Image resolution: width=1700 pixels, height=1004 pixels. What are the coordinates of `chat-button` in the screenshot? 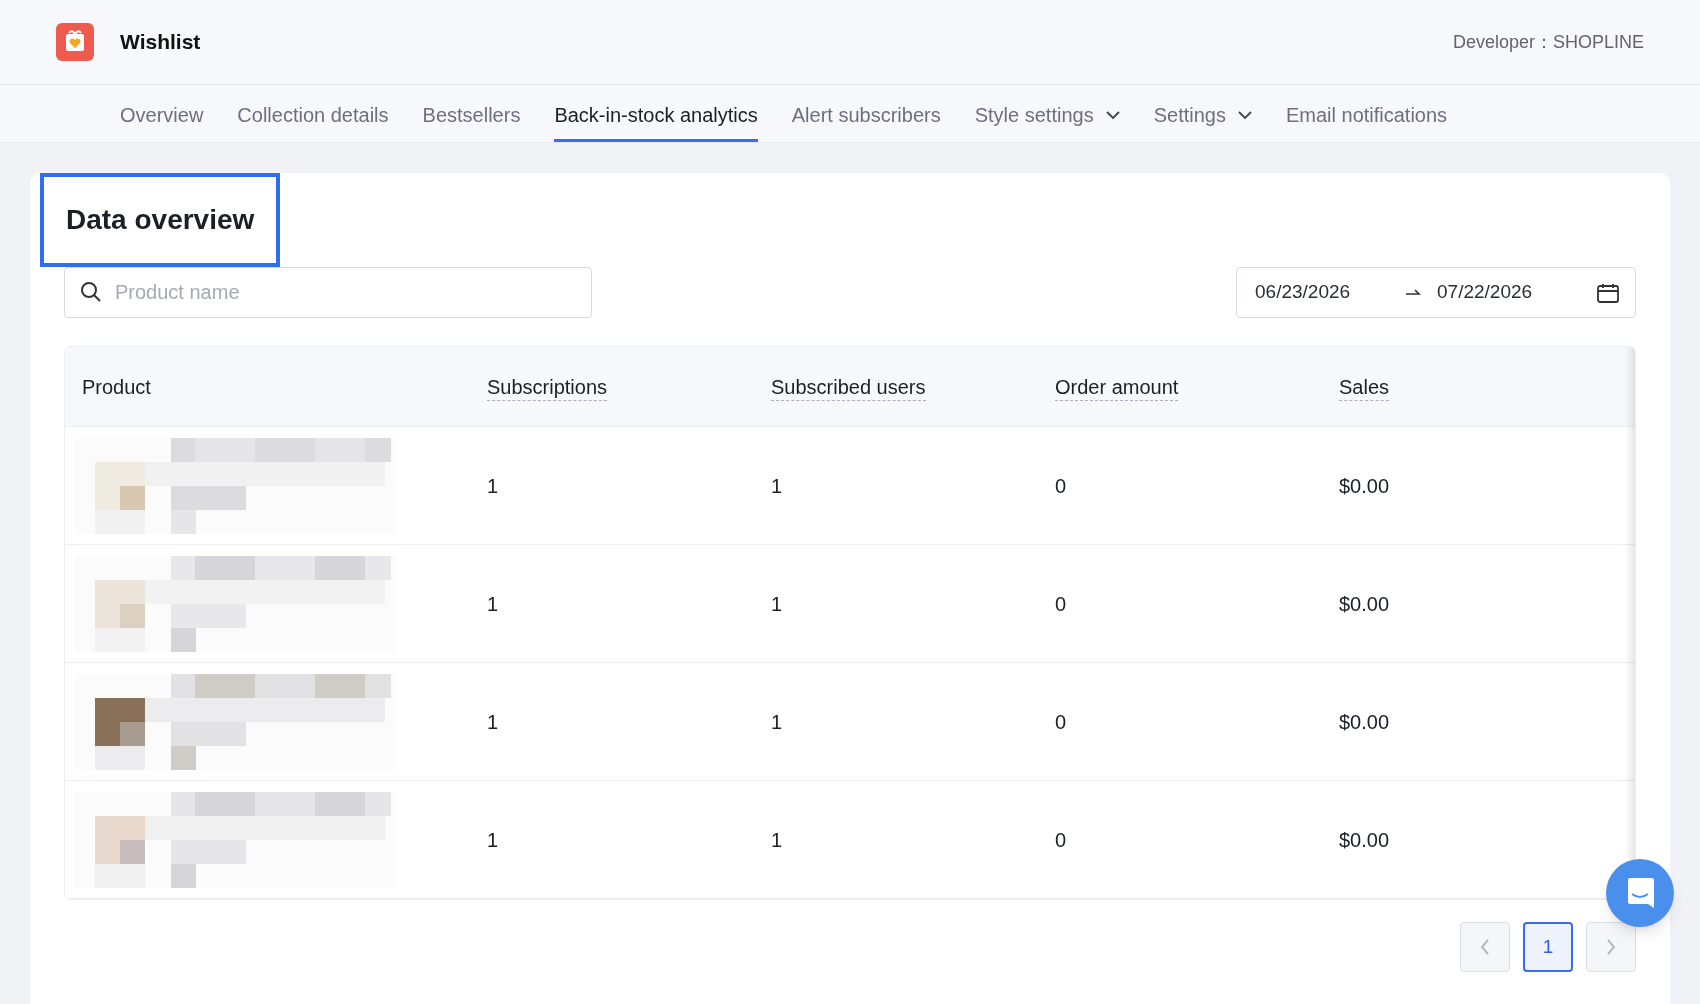 It's located at (1640, 893).